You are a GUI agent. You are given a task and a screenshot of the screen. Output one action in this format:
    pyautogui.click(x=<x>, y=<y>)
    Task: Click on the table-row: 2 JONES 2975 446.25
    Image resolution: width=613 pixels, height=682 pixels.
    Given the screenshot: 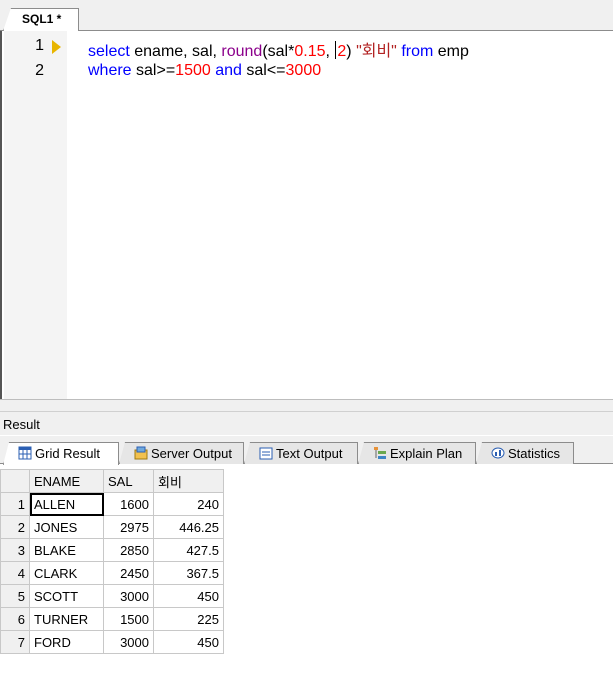 What is the action you would take?
    pyautogui.click(x=112, y=527)
    